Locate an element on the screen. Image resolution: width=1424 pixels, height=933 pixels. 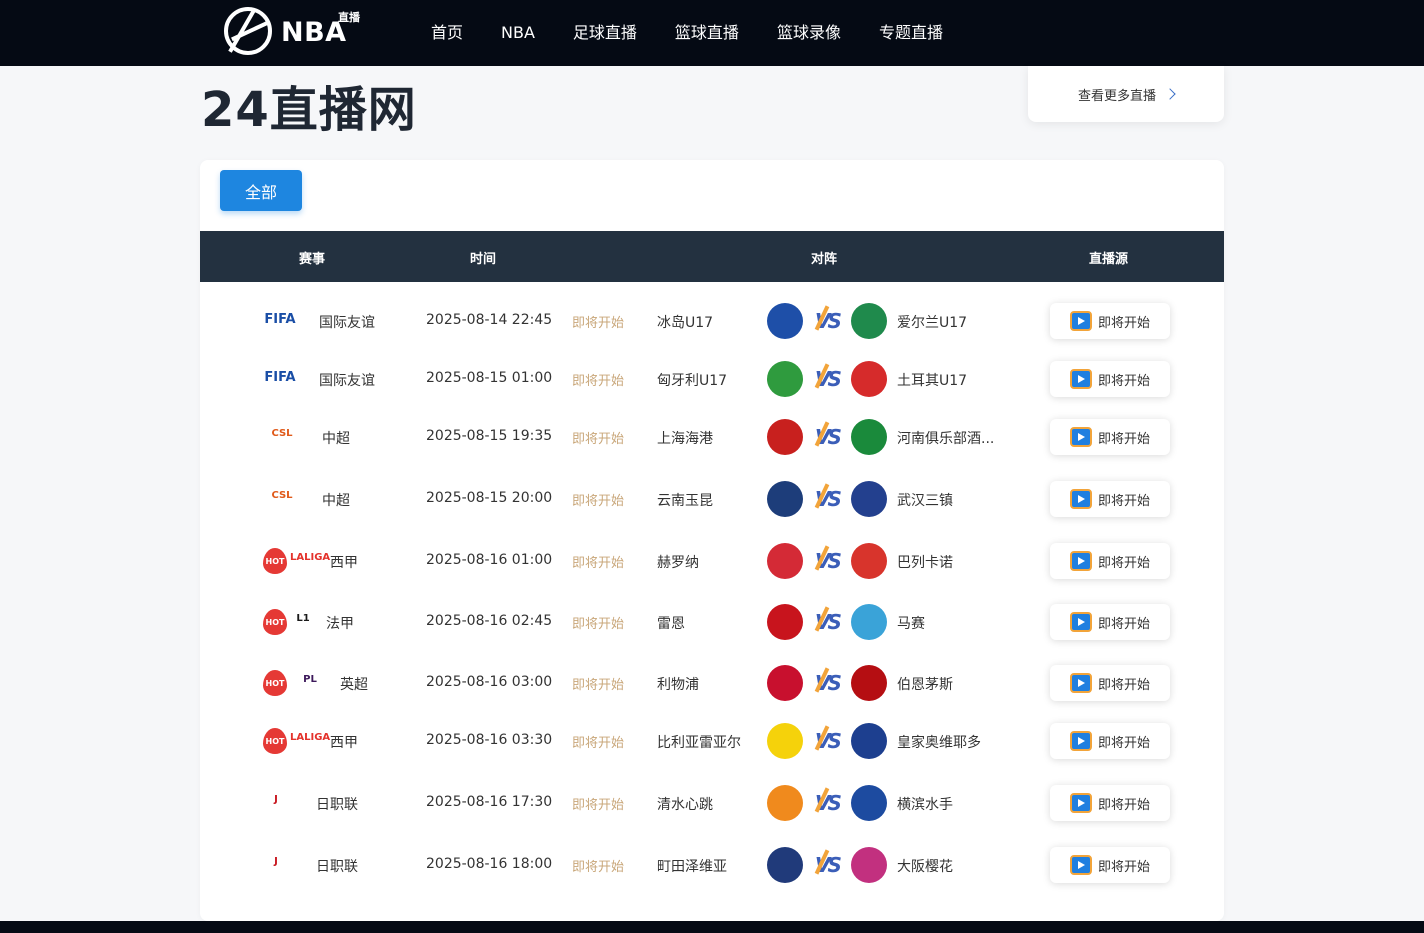
nav-basketball-live: 篮球直播 is located at coordinates (707, 33).